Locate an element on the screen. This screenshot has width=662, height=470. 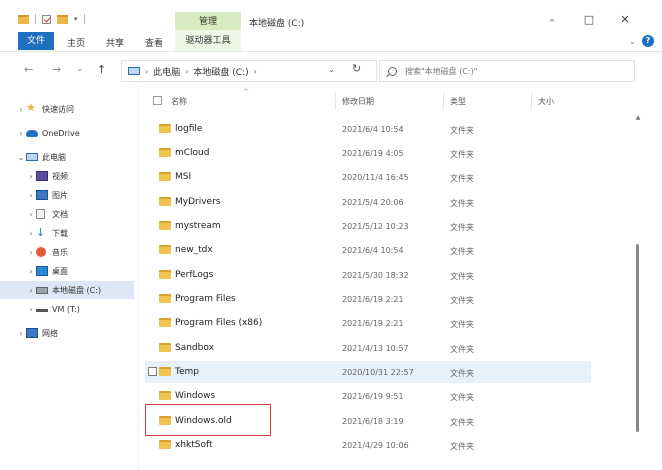
new-folder-icon is located at coordinates (62, 19).